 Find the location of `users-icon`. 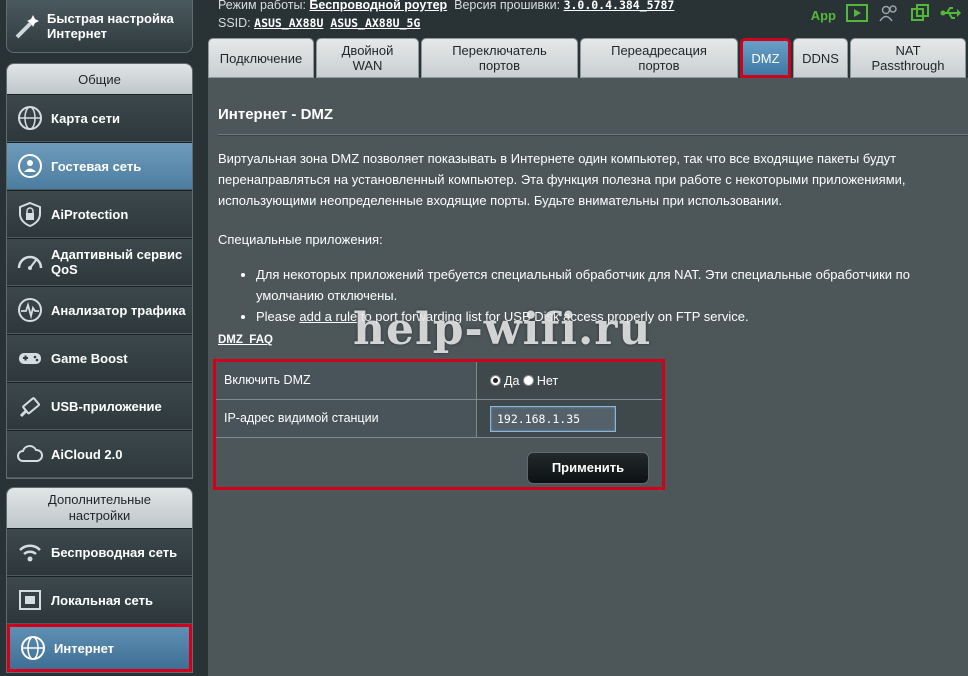

users-icon is located at coordinates (889, 15).